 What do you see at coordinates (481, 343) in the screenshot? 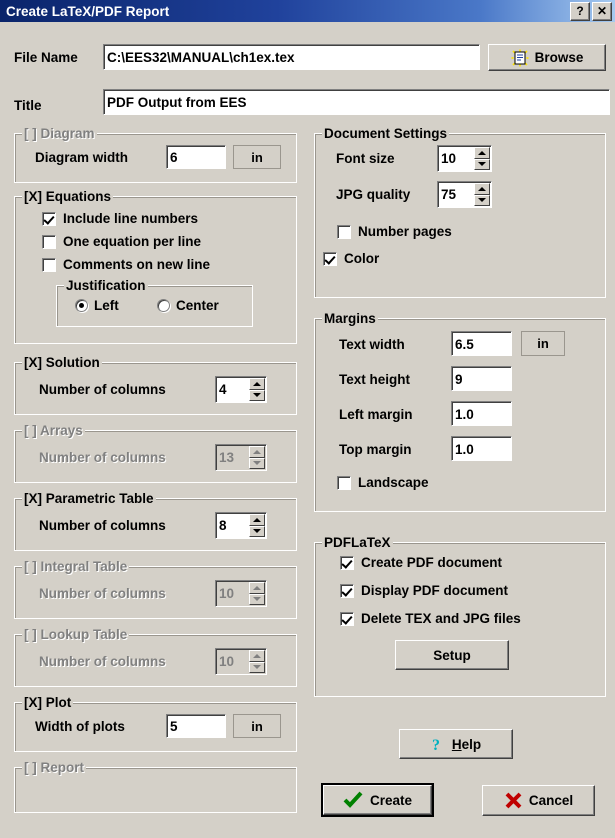
I see `text-width-input: 6.5` at bounding box center [481, 343].